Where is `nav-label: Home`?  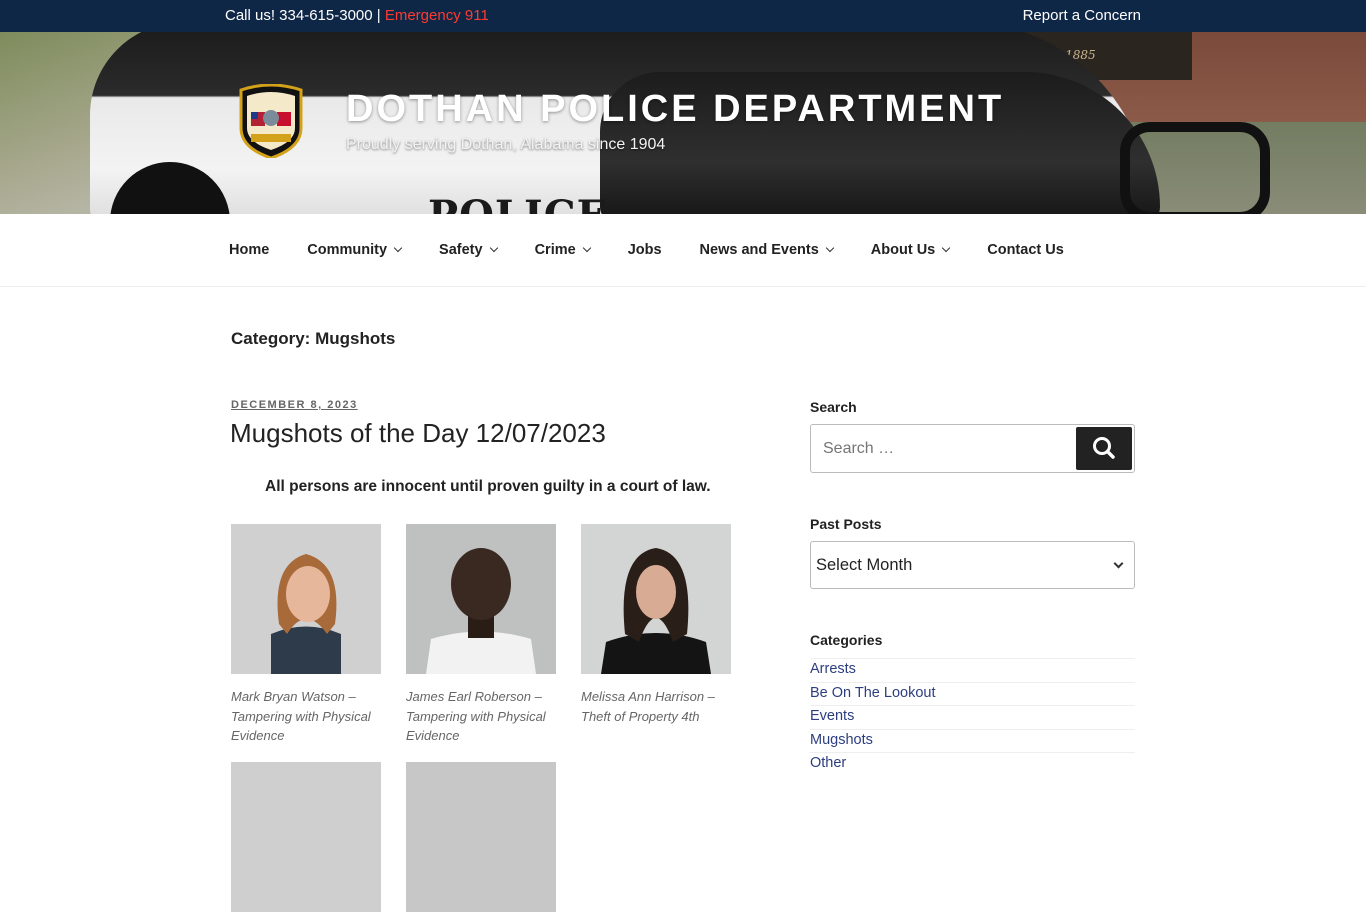 nav-label: Home is located at coordinates (249, 250).